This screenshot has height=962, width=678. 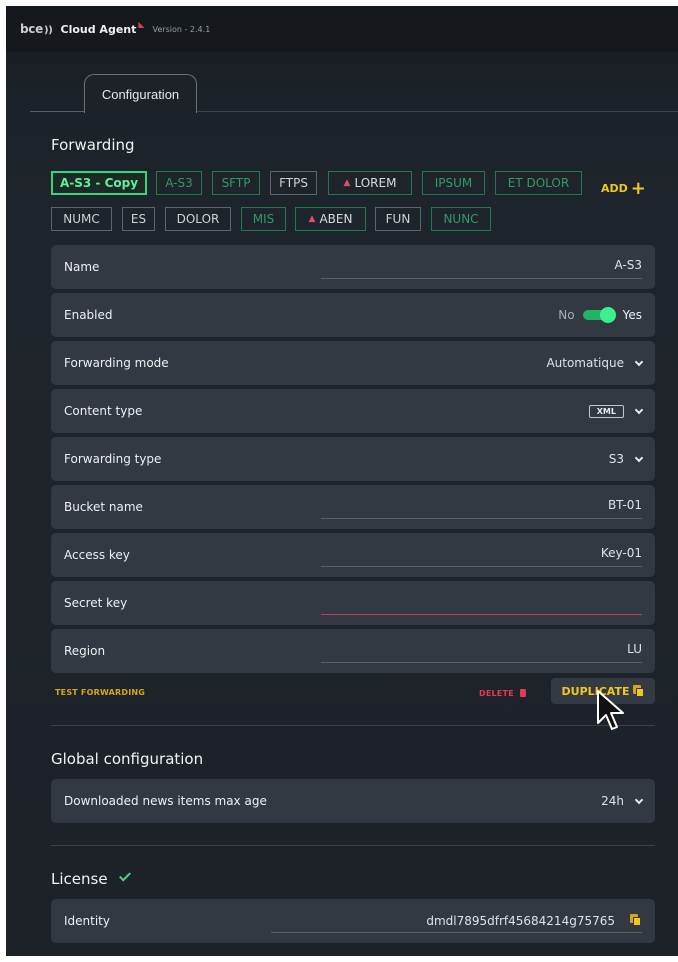 I want to click on max-age-row: Downloaded news items max age 24h, so click(x=353, y=801).